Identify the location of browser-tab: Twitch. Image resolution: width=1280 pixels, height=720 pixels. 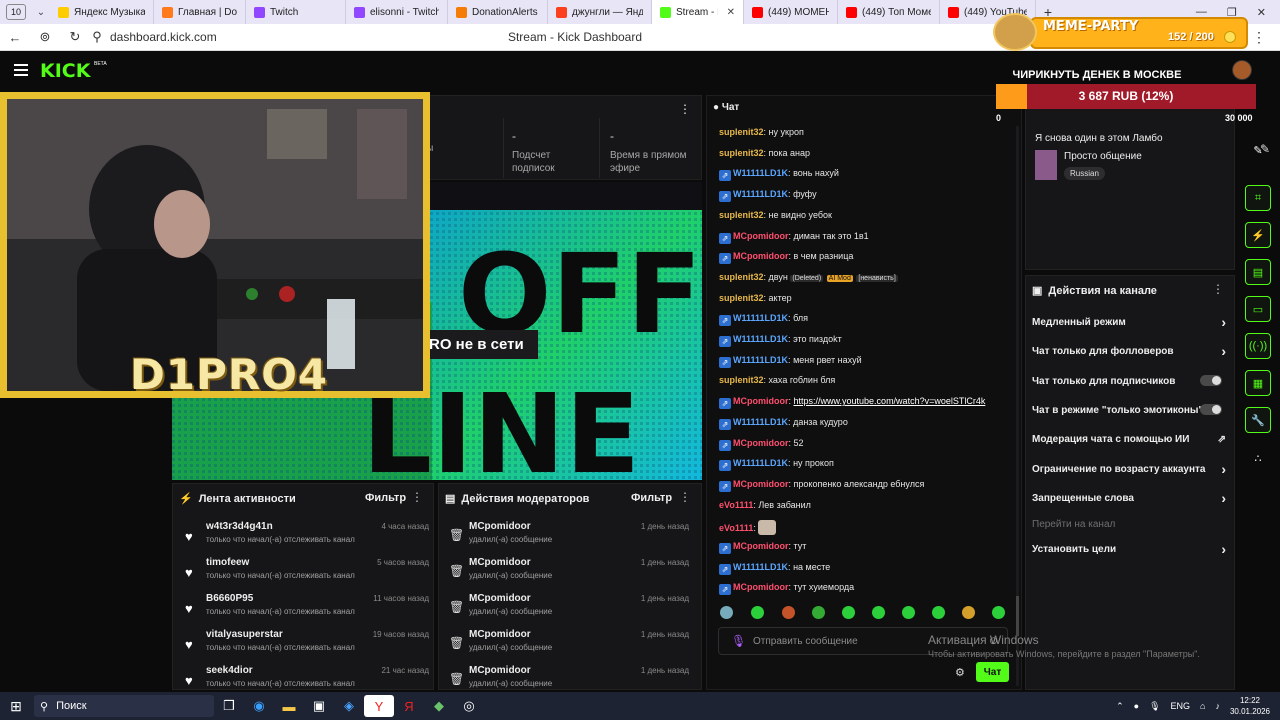
(296, 12).